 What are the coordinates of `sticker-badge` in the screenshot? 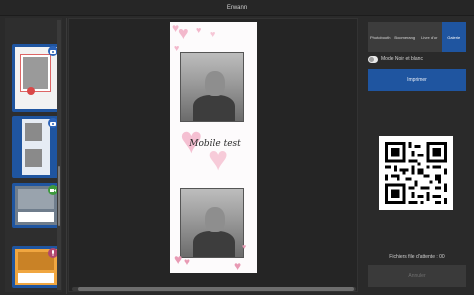 It's located at (31, 91).